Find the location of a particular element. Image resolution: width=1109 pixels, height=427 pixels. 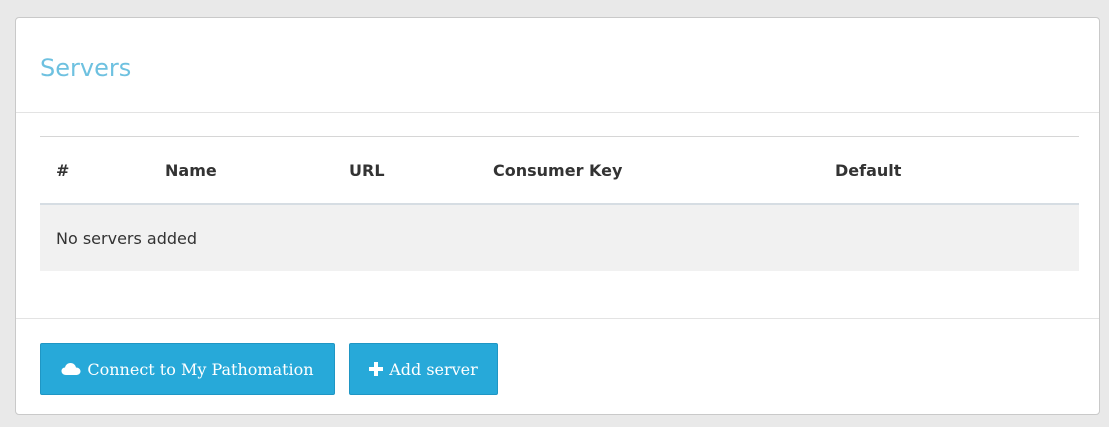

empty-message: No servers added is located at coordinates (559, 237).